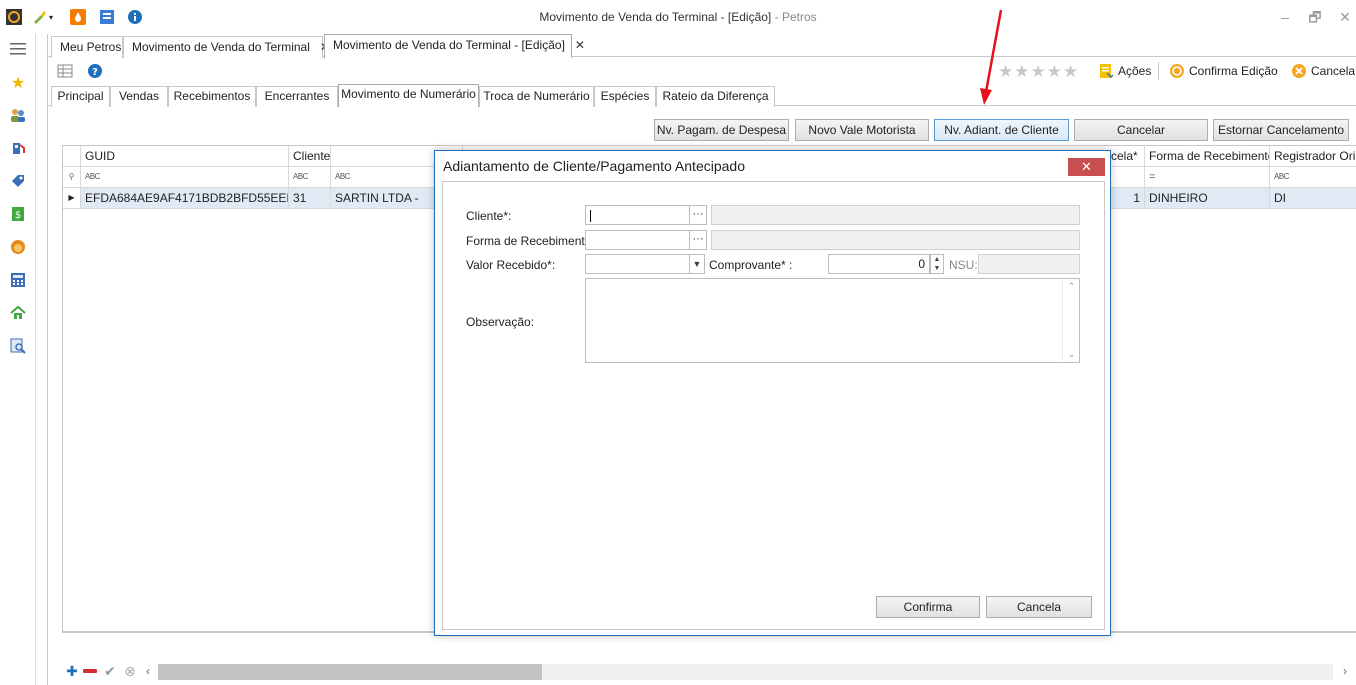 This screenshot has height=685, width=1356. Describe the element at coordinates (1313, 156) in the screenshot. I see `col-header-registrador: Registrador Ori` at that location.